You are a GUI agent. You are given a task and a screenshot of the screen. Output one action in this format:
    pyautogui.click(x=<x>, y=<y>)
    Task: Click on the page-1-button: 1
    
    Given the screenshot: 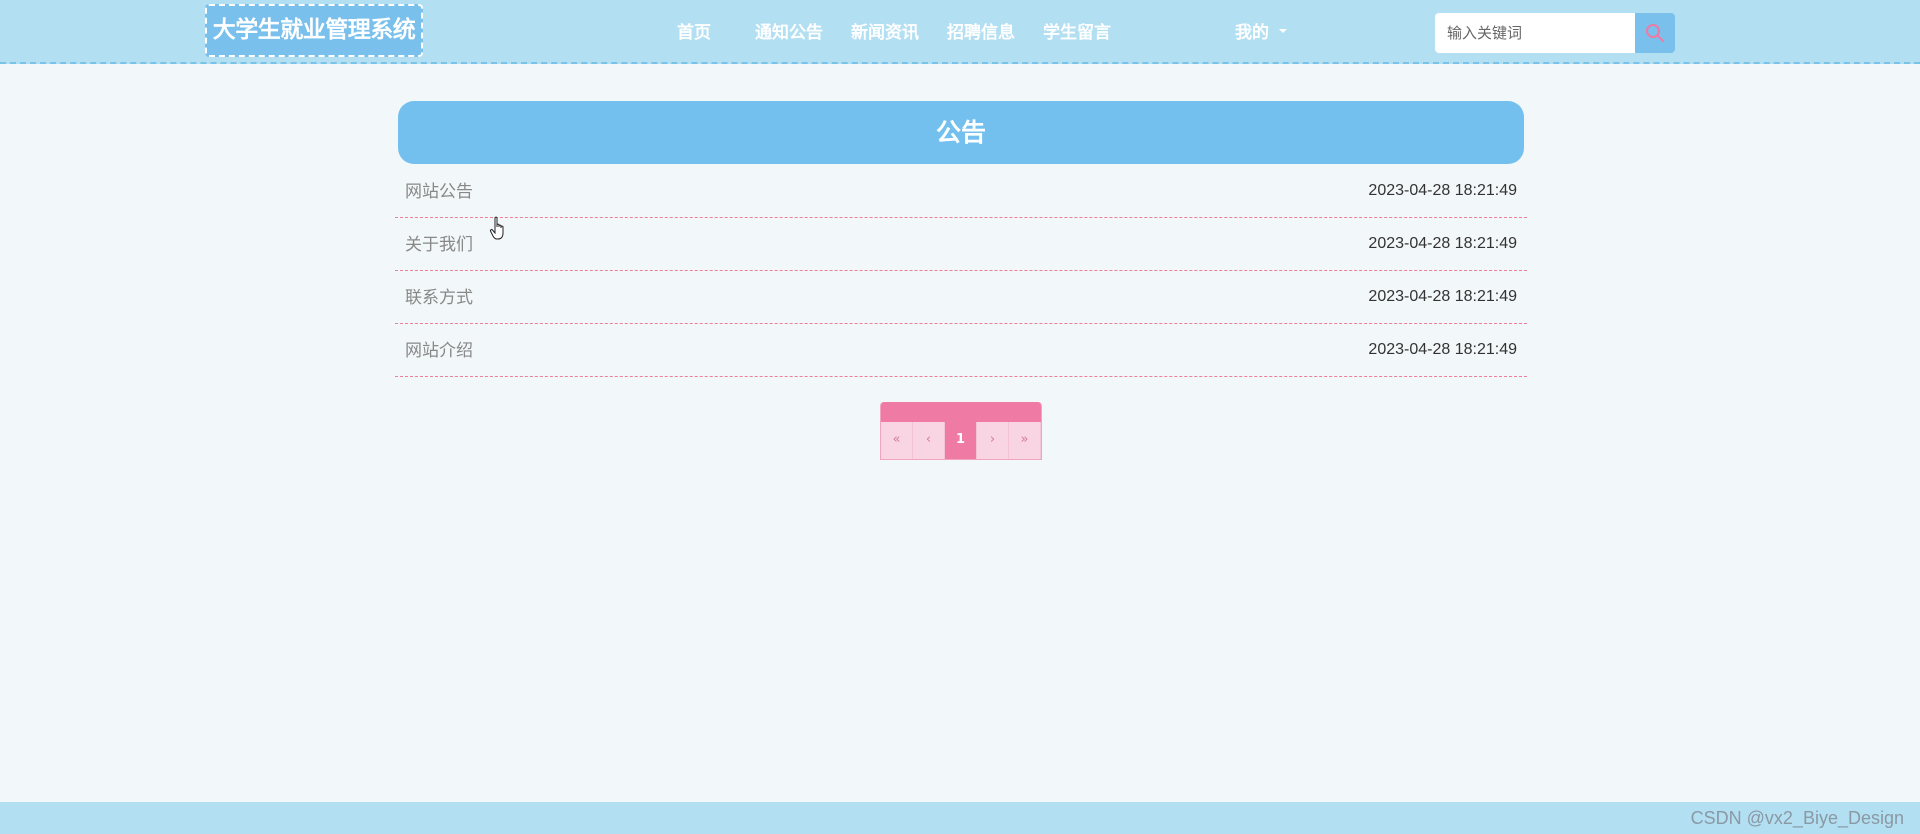 What is the action you would take?
    pyautogui.click(x=961, y=440)
    